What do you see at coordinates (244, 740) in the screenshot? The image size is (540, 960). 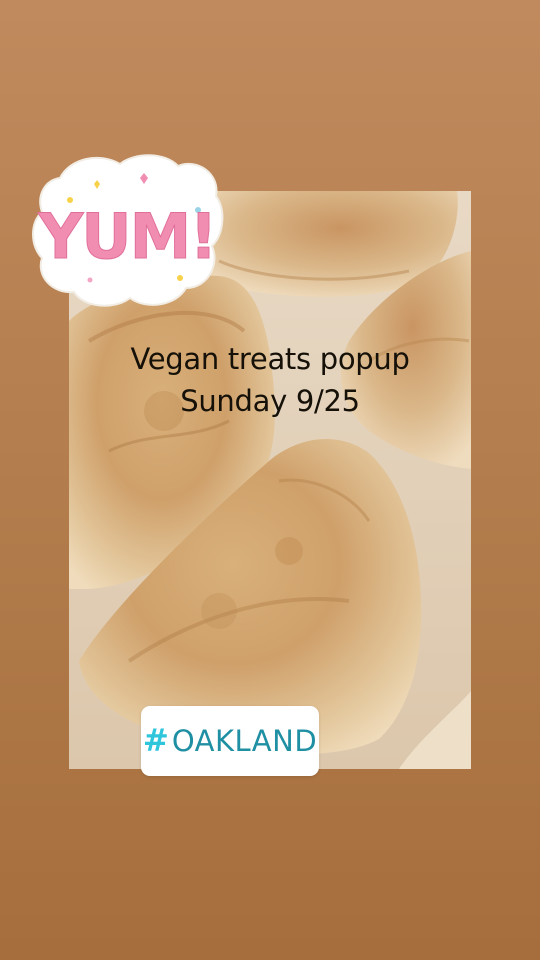 I see `hashtag-label: OAKLAND` at bounding box center [244, 740].